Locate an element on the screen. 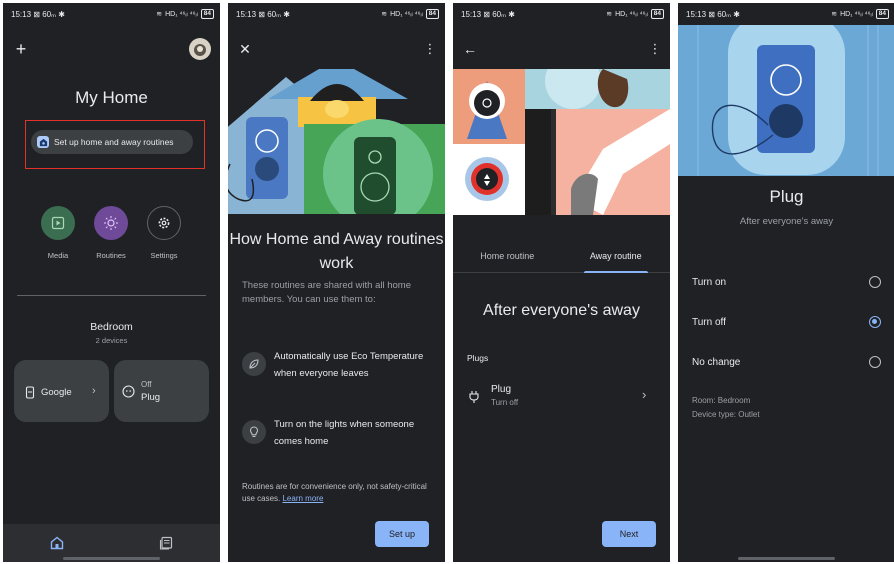 The height and width of the screenshot is (564, 894). divider is located at coordinates (111, 295).